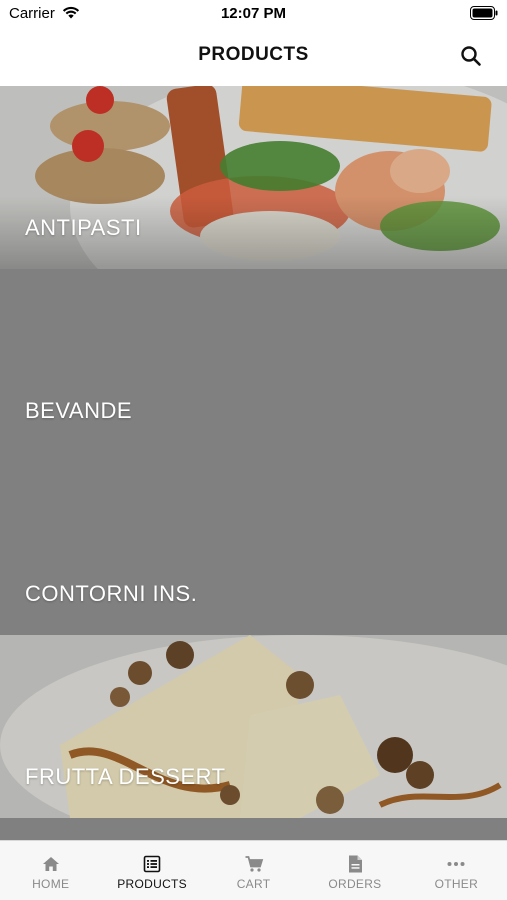 The width and height of the screenshot is (507, 900). I want to click on tab-orders: ORDERS, so click(354, 870).